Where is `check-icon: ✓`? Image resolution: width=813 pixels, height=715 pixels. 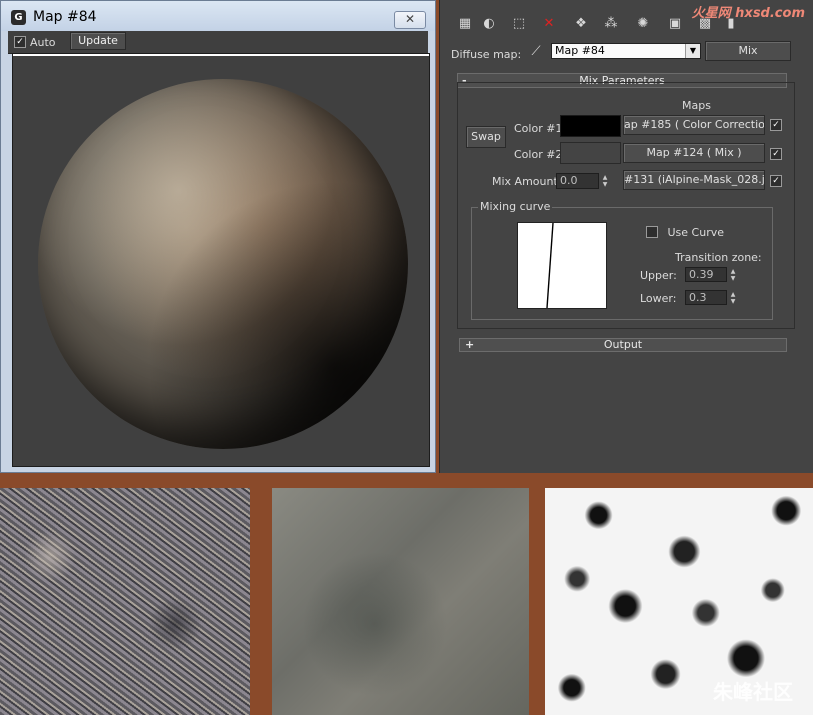
check-icon: ✓ is located at coordinates (20, 42).